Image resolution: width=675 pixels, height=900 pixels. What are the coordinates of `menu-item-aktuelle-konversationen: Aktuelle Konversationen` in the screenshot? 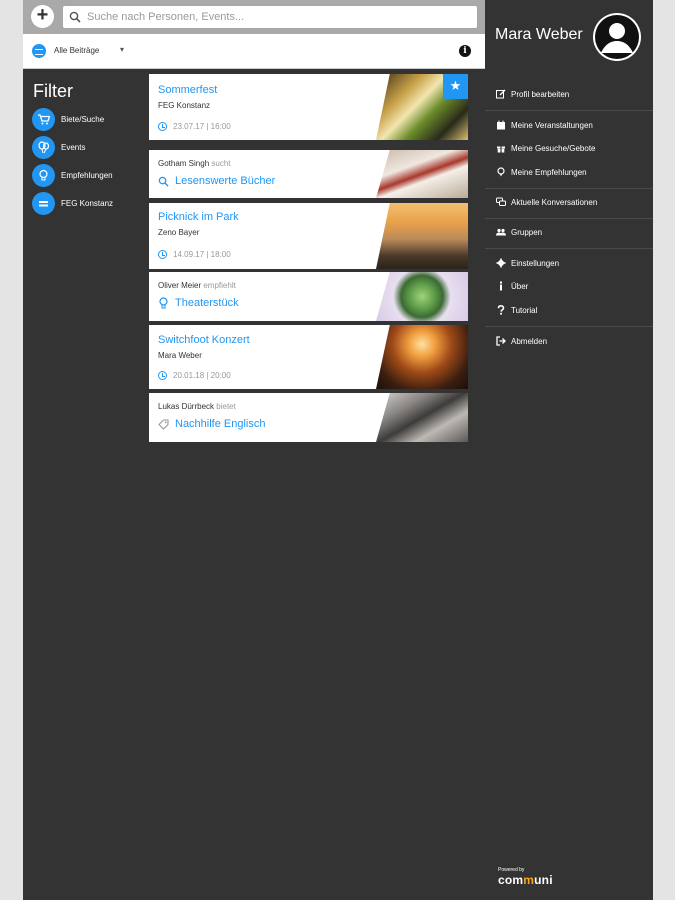 It's located at (546, 202).